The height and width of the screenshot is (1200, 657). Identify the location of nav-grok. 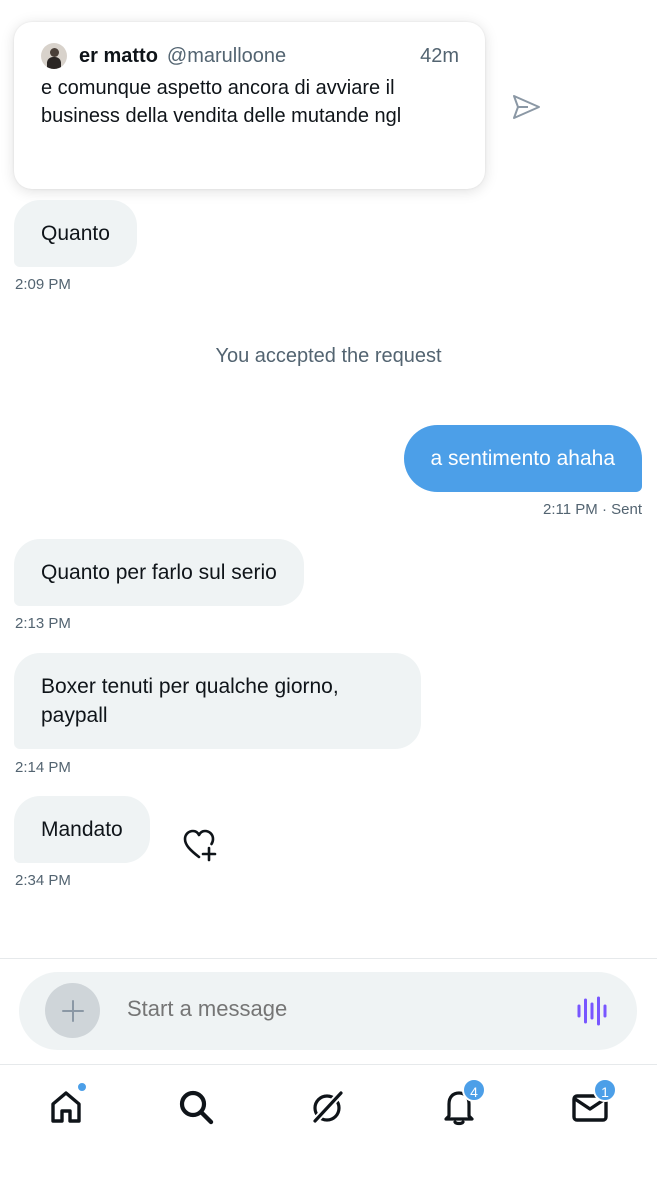
(327, 1107).